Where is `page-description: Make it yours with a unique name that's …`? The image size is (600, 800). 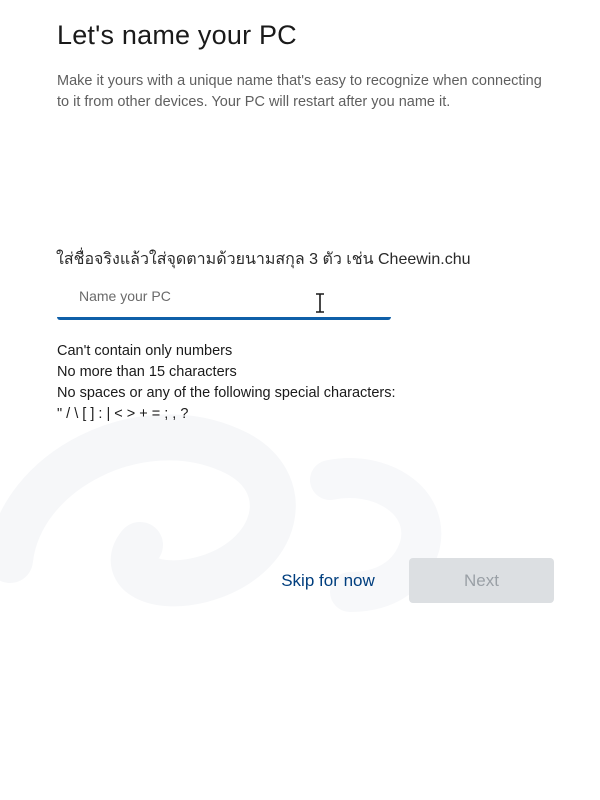 page-description: Make it yours with a unique name that's … is located at coordinates (299, 91).